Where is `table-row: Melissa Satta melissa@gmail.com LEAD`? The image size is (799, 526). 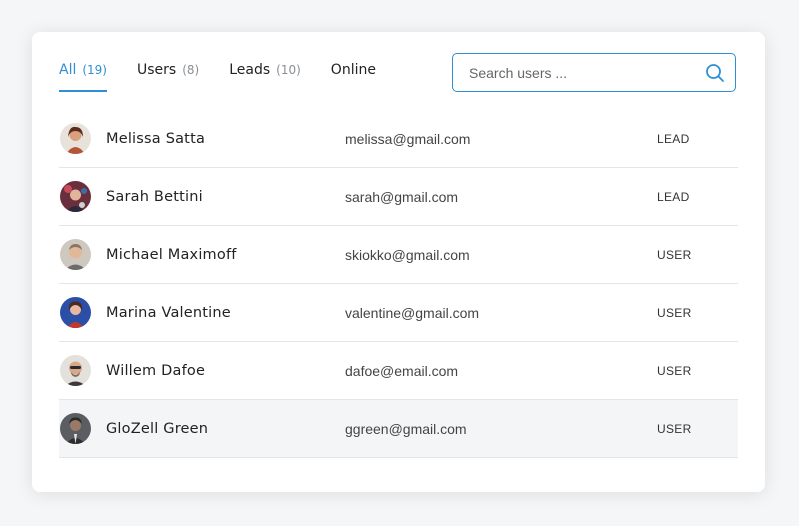
table-row: Melissa Satta melissa@gmail.com LEAD is located at coordinates (398, 139).